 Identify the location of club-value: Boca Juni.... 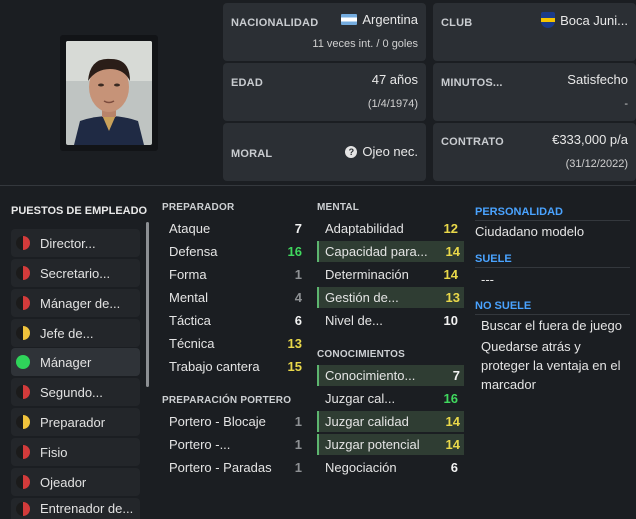
(584, 20).